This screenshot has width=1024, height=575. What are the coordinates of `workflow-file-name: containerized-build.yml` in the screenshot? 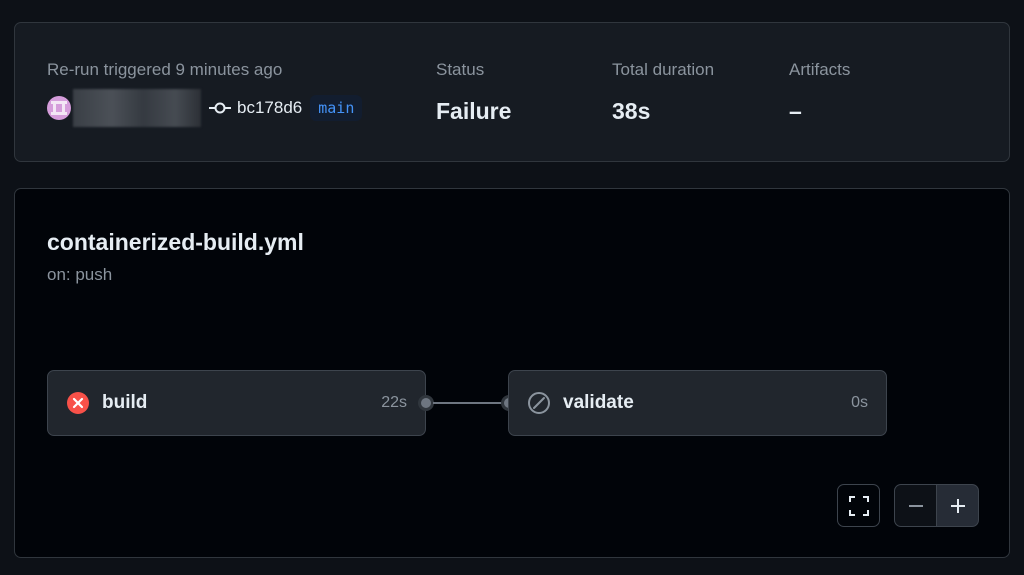 It's located at (175, 242).